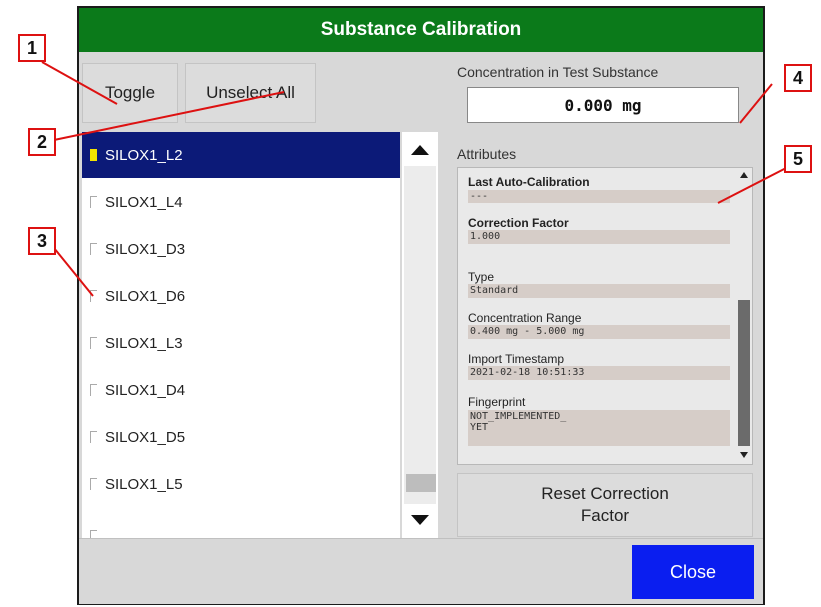 The width and height of the screenshot is (821, 607). What do you see at coordinates (241, 155) in the screenshot?
I see `list-item: SILOX1_L2` at bounding box center [241, 155].